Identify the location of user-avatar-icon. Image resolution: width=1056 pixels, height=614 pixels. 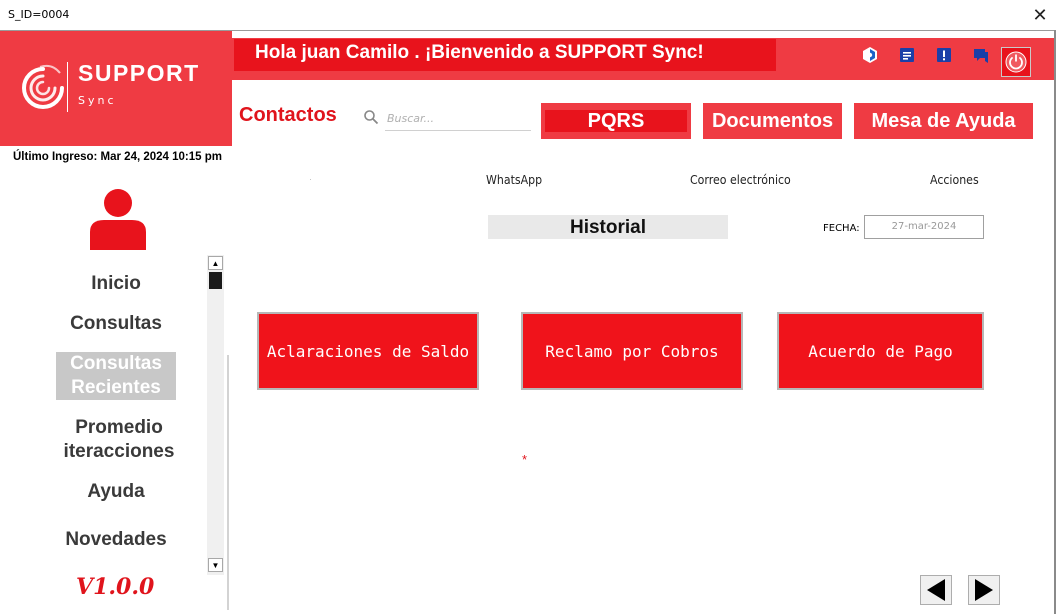
(118, 219).